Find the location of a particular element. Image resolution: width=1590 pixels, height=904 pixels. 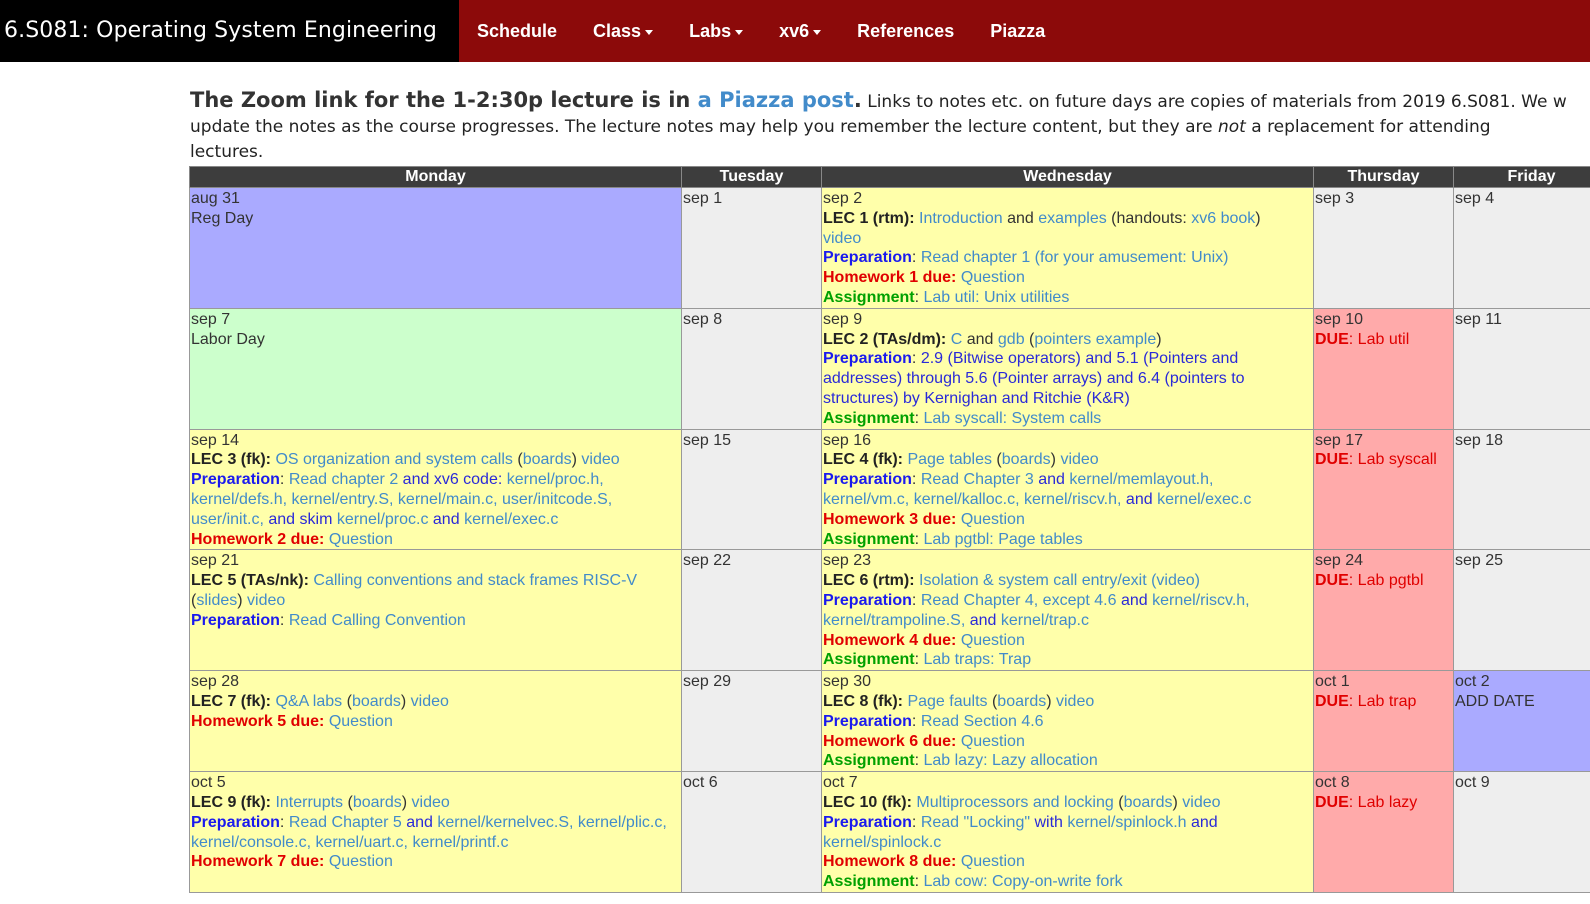

day-date: sep 7 is located at coordinates (211, 319).